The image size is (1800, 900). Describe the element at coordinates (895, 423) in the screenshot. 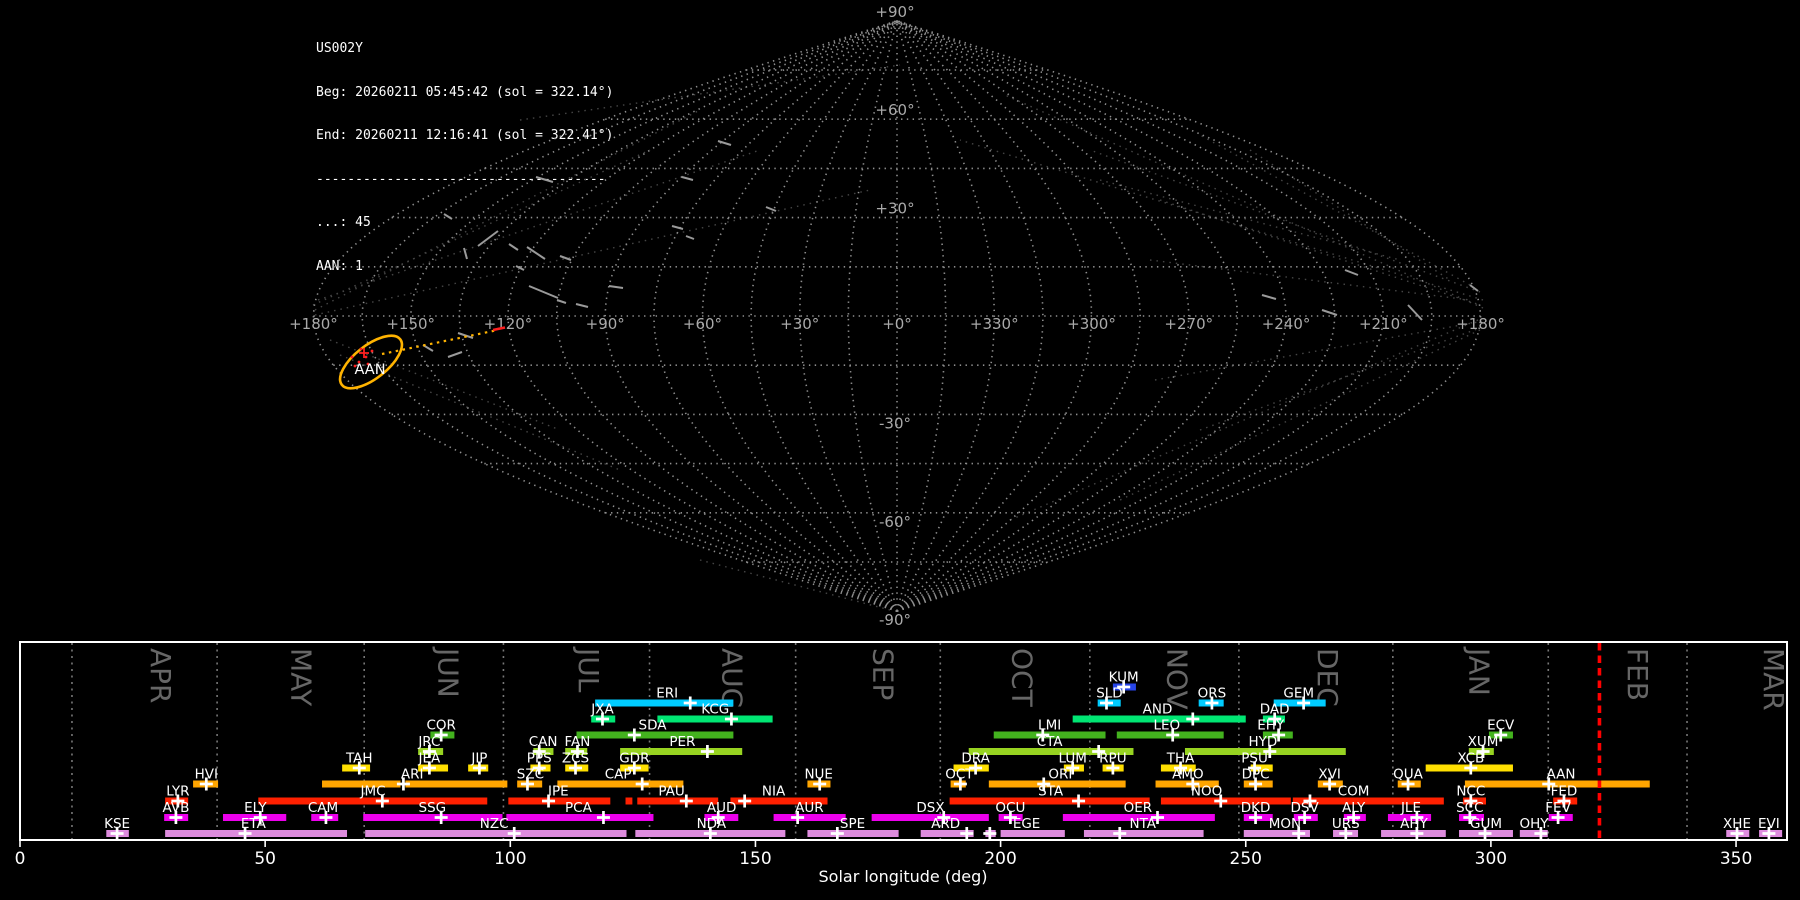

I see `latitude-label: -30°` at that location.